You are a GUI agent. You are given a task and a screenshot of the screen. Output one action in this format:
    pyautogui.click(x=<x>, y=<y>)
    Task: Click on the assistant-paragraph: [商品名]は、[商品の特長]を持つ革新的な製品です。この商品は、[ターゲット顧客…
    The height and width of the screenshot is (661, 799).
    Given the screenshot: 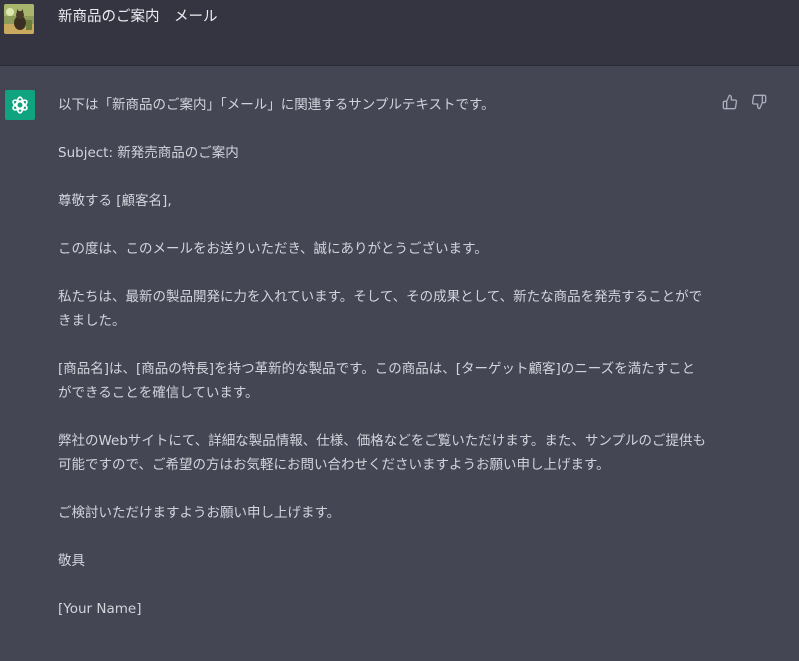 What is the action you would take?
    pyautogui.click(x=377, y=381)
    